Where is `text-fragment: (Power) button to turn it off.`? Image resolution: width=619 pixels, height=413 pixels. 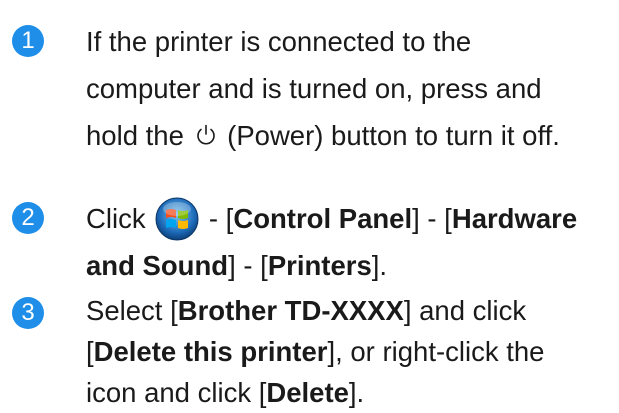 text-fragment: (Power) button to turn it off. is located at coordinates (389, 135).